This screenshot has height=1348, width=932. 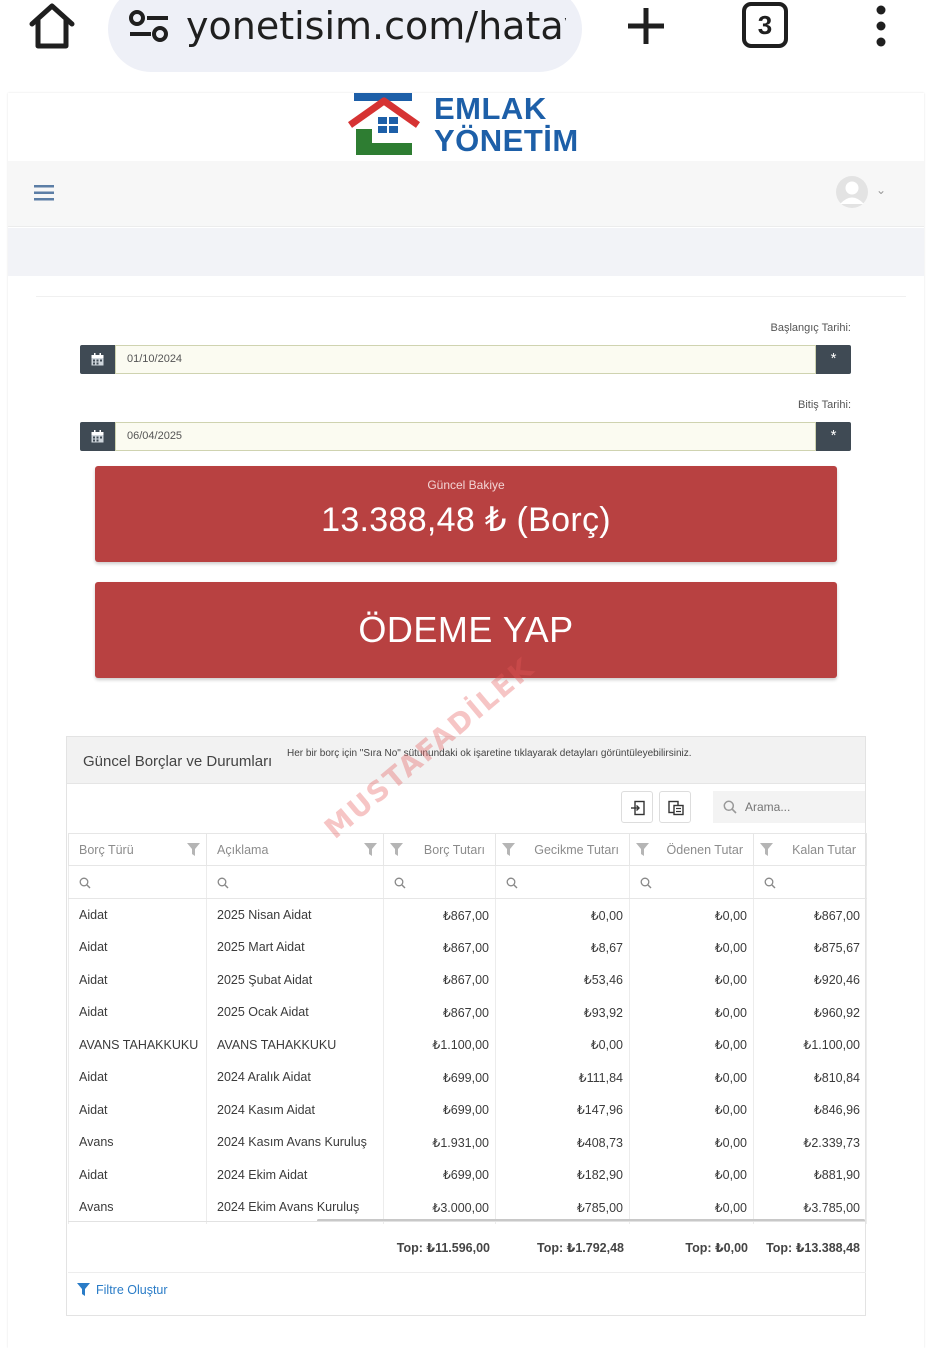 I want to click on emlak-logo-icon, so click(x=384, y=126).